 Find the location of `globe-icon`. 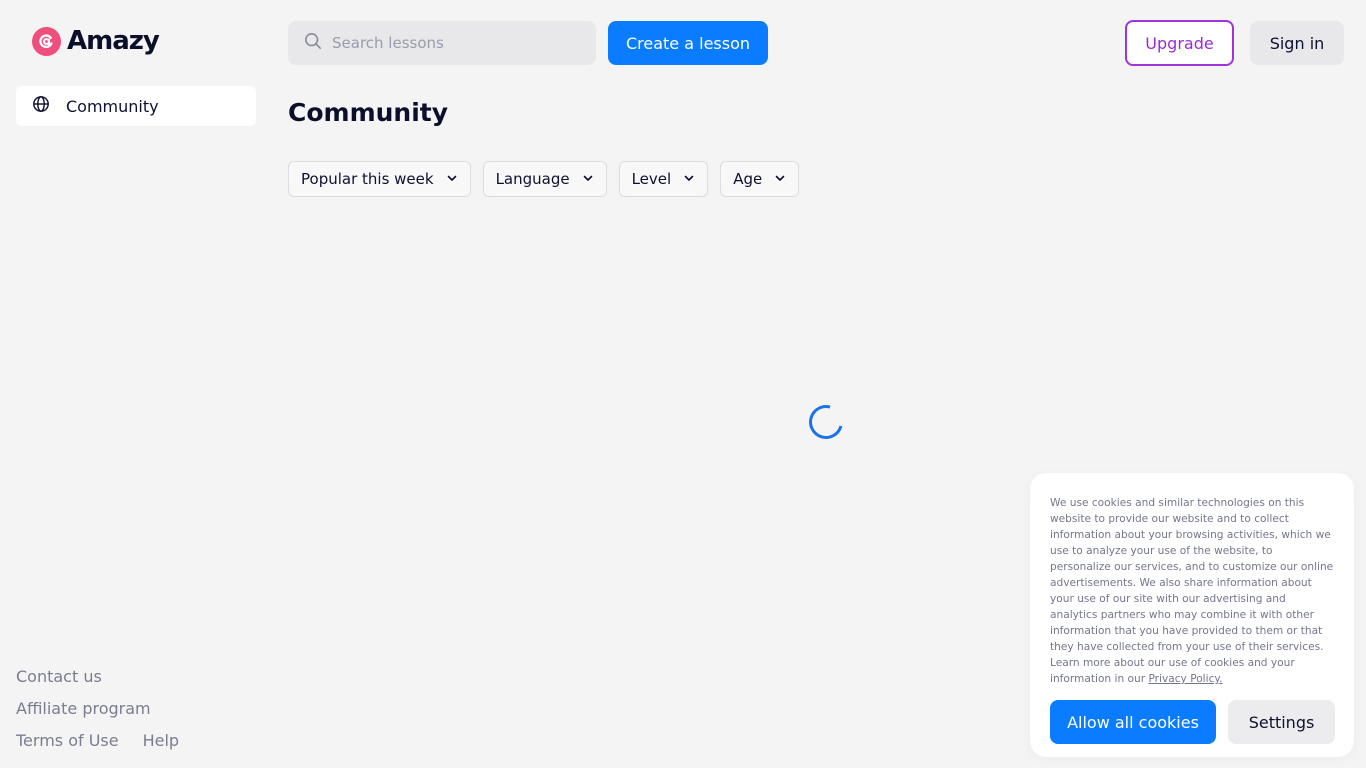

globe-icon is located at coordinates (41, 106).